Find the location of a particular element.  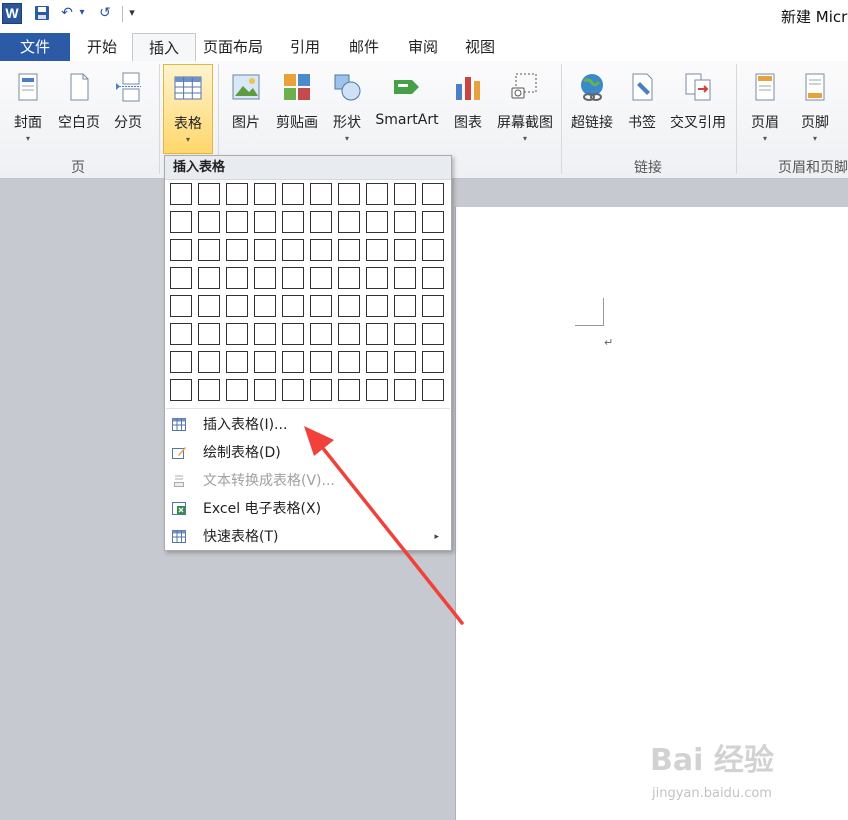

clipart-button: 剪贴画 is located at coordinates (297, 108).